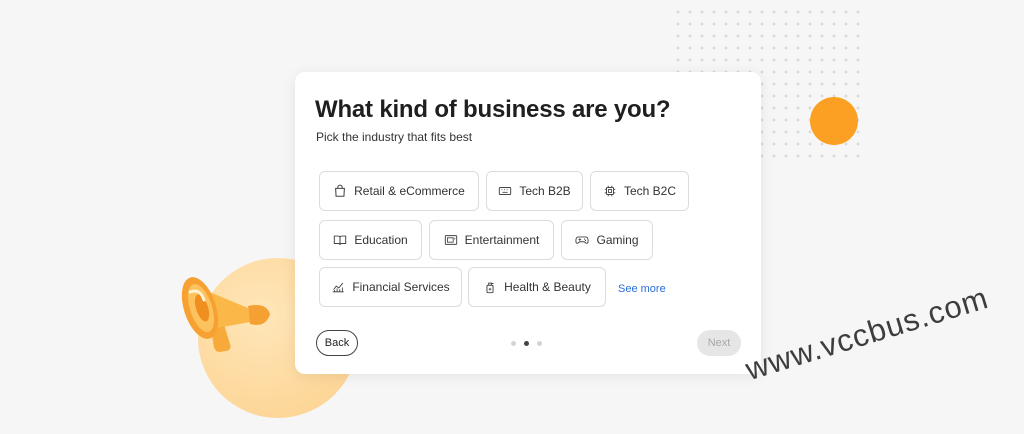 This screenshot has width=1024, height=434. I want to click on industry-chip-education: Education, so click(370, 240).